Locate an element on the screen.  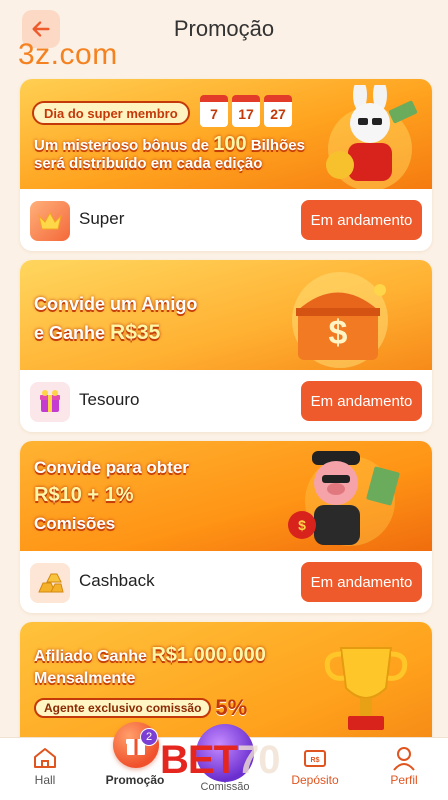
deposit-icon: R$ is located at coordinates (315, 758).